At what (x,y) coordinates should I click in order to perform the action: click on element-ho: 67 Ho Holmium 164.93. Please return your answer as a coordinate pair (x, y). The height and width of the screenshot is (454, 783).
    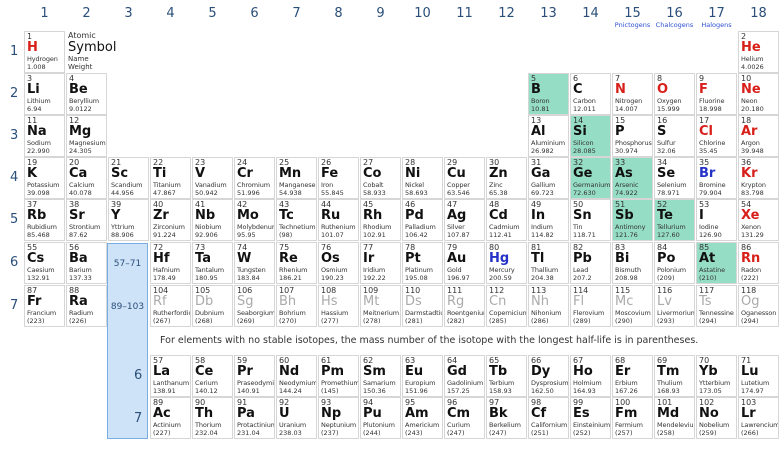
    Looking at the image, I should click on (590, 376).